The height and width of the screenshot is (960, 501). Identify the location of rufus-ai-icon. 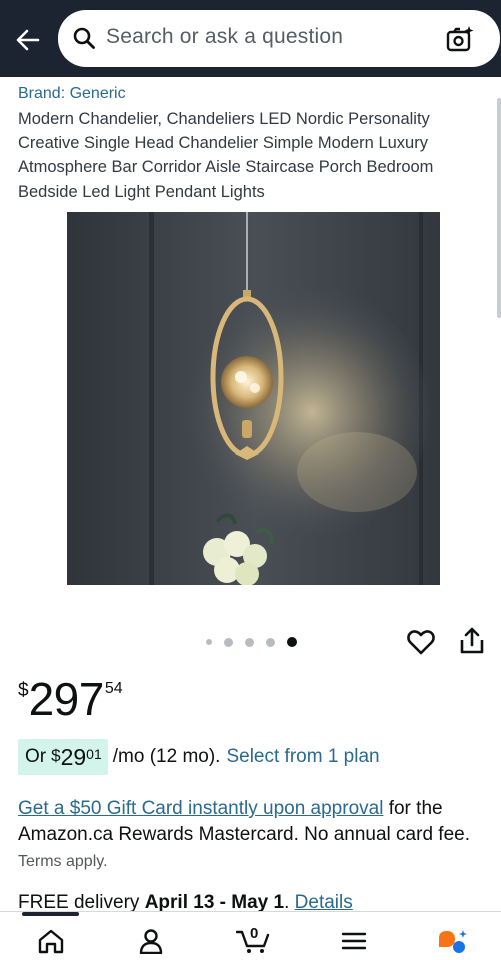
(453, 941).